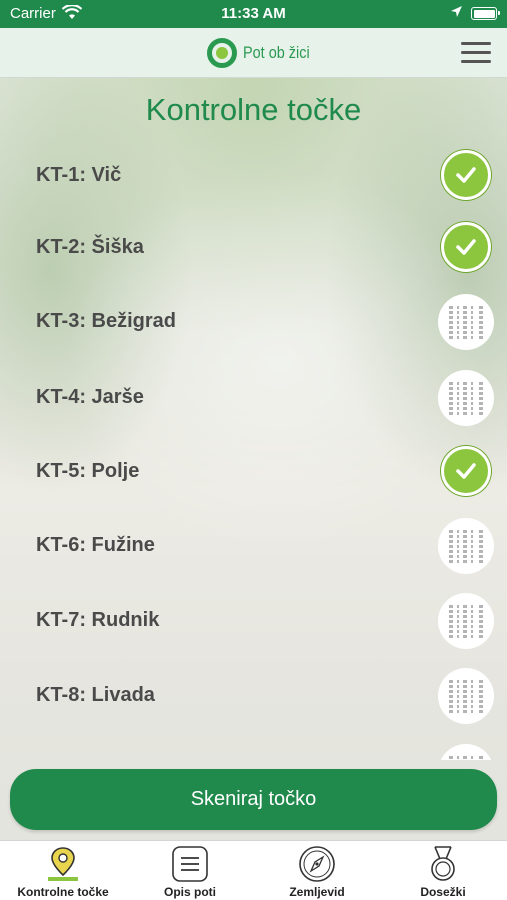 Image resolution: width=507 pixels, height=900 pixels. What do you see at coordinates (253, 321) in the screenshot?
I see `checkpoint-row: KT-3: Bežigrad` at bounding box center [253, 321].